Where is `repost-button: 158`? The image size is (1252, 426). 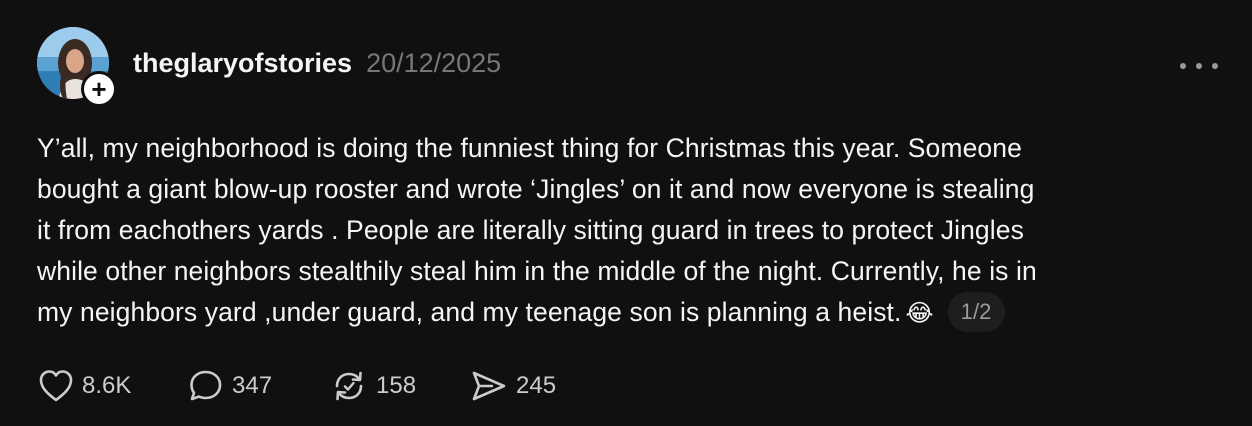 repost-button: 158 is located at coordinates (400, 386).